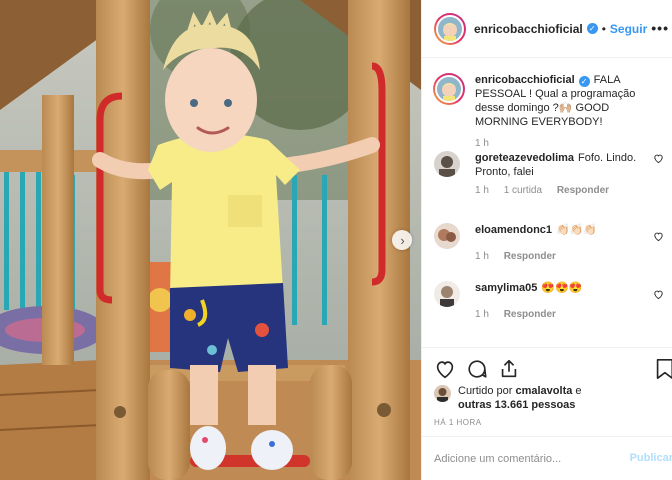 The image size is (672, 480). I want to click on comment-text: 😍😍😍, so click(562, 288).